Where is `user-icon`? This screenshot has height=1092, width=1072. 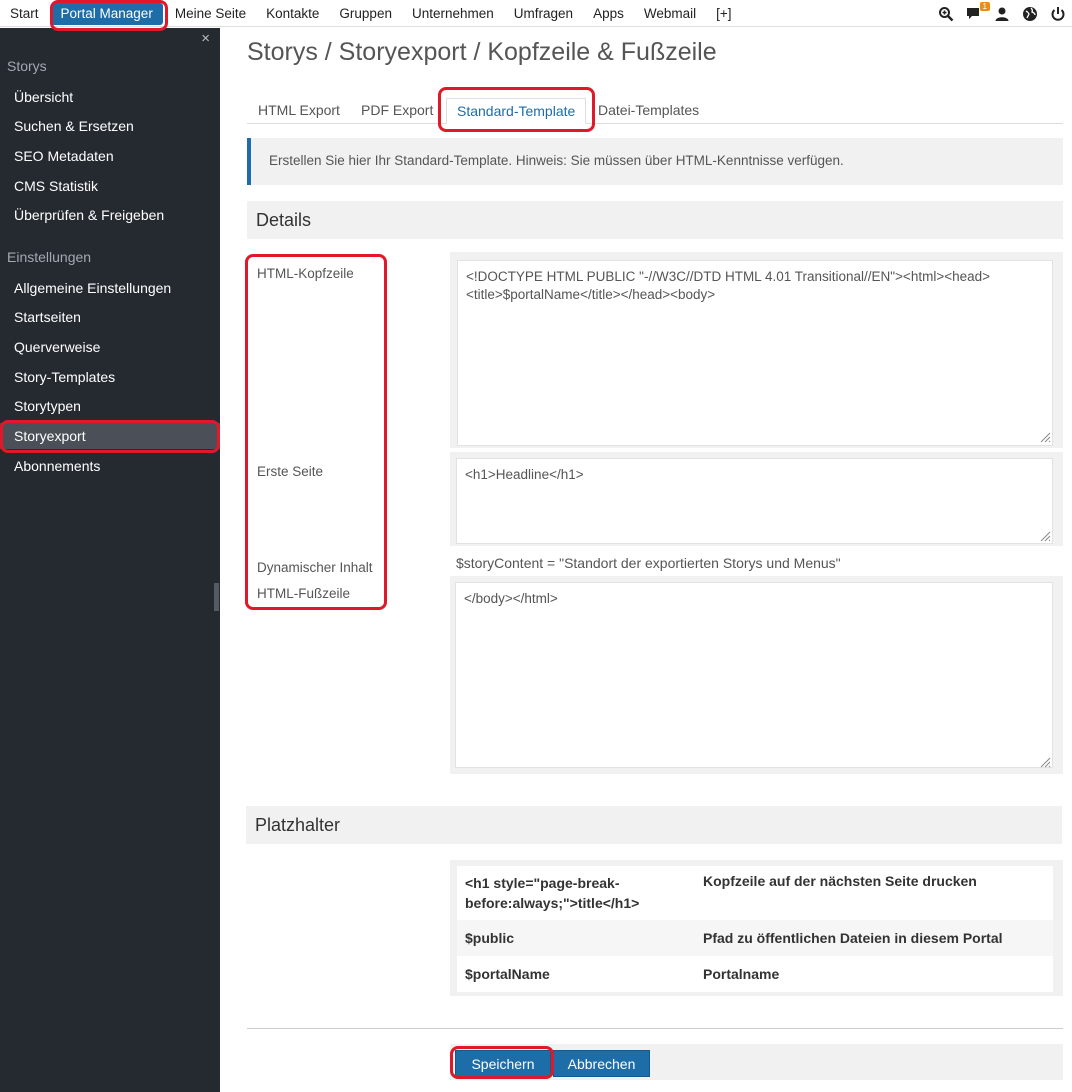
user-icon is located at coordinates (1002, 14).